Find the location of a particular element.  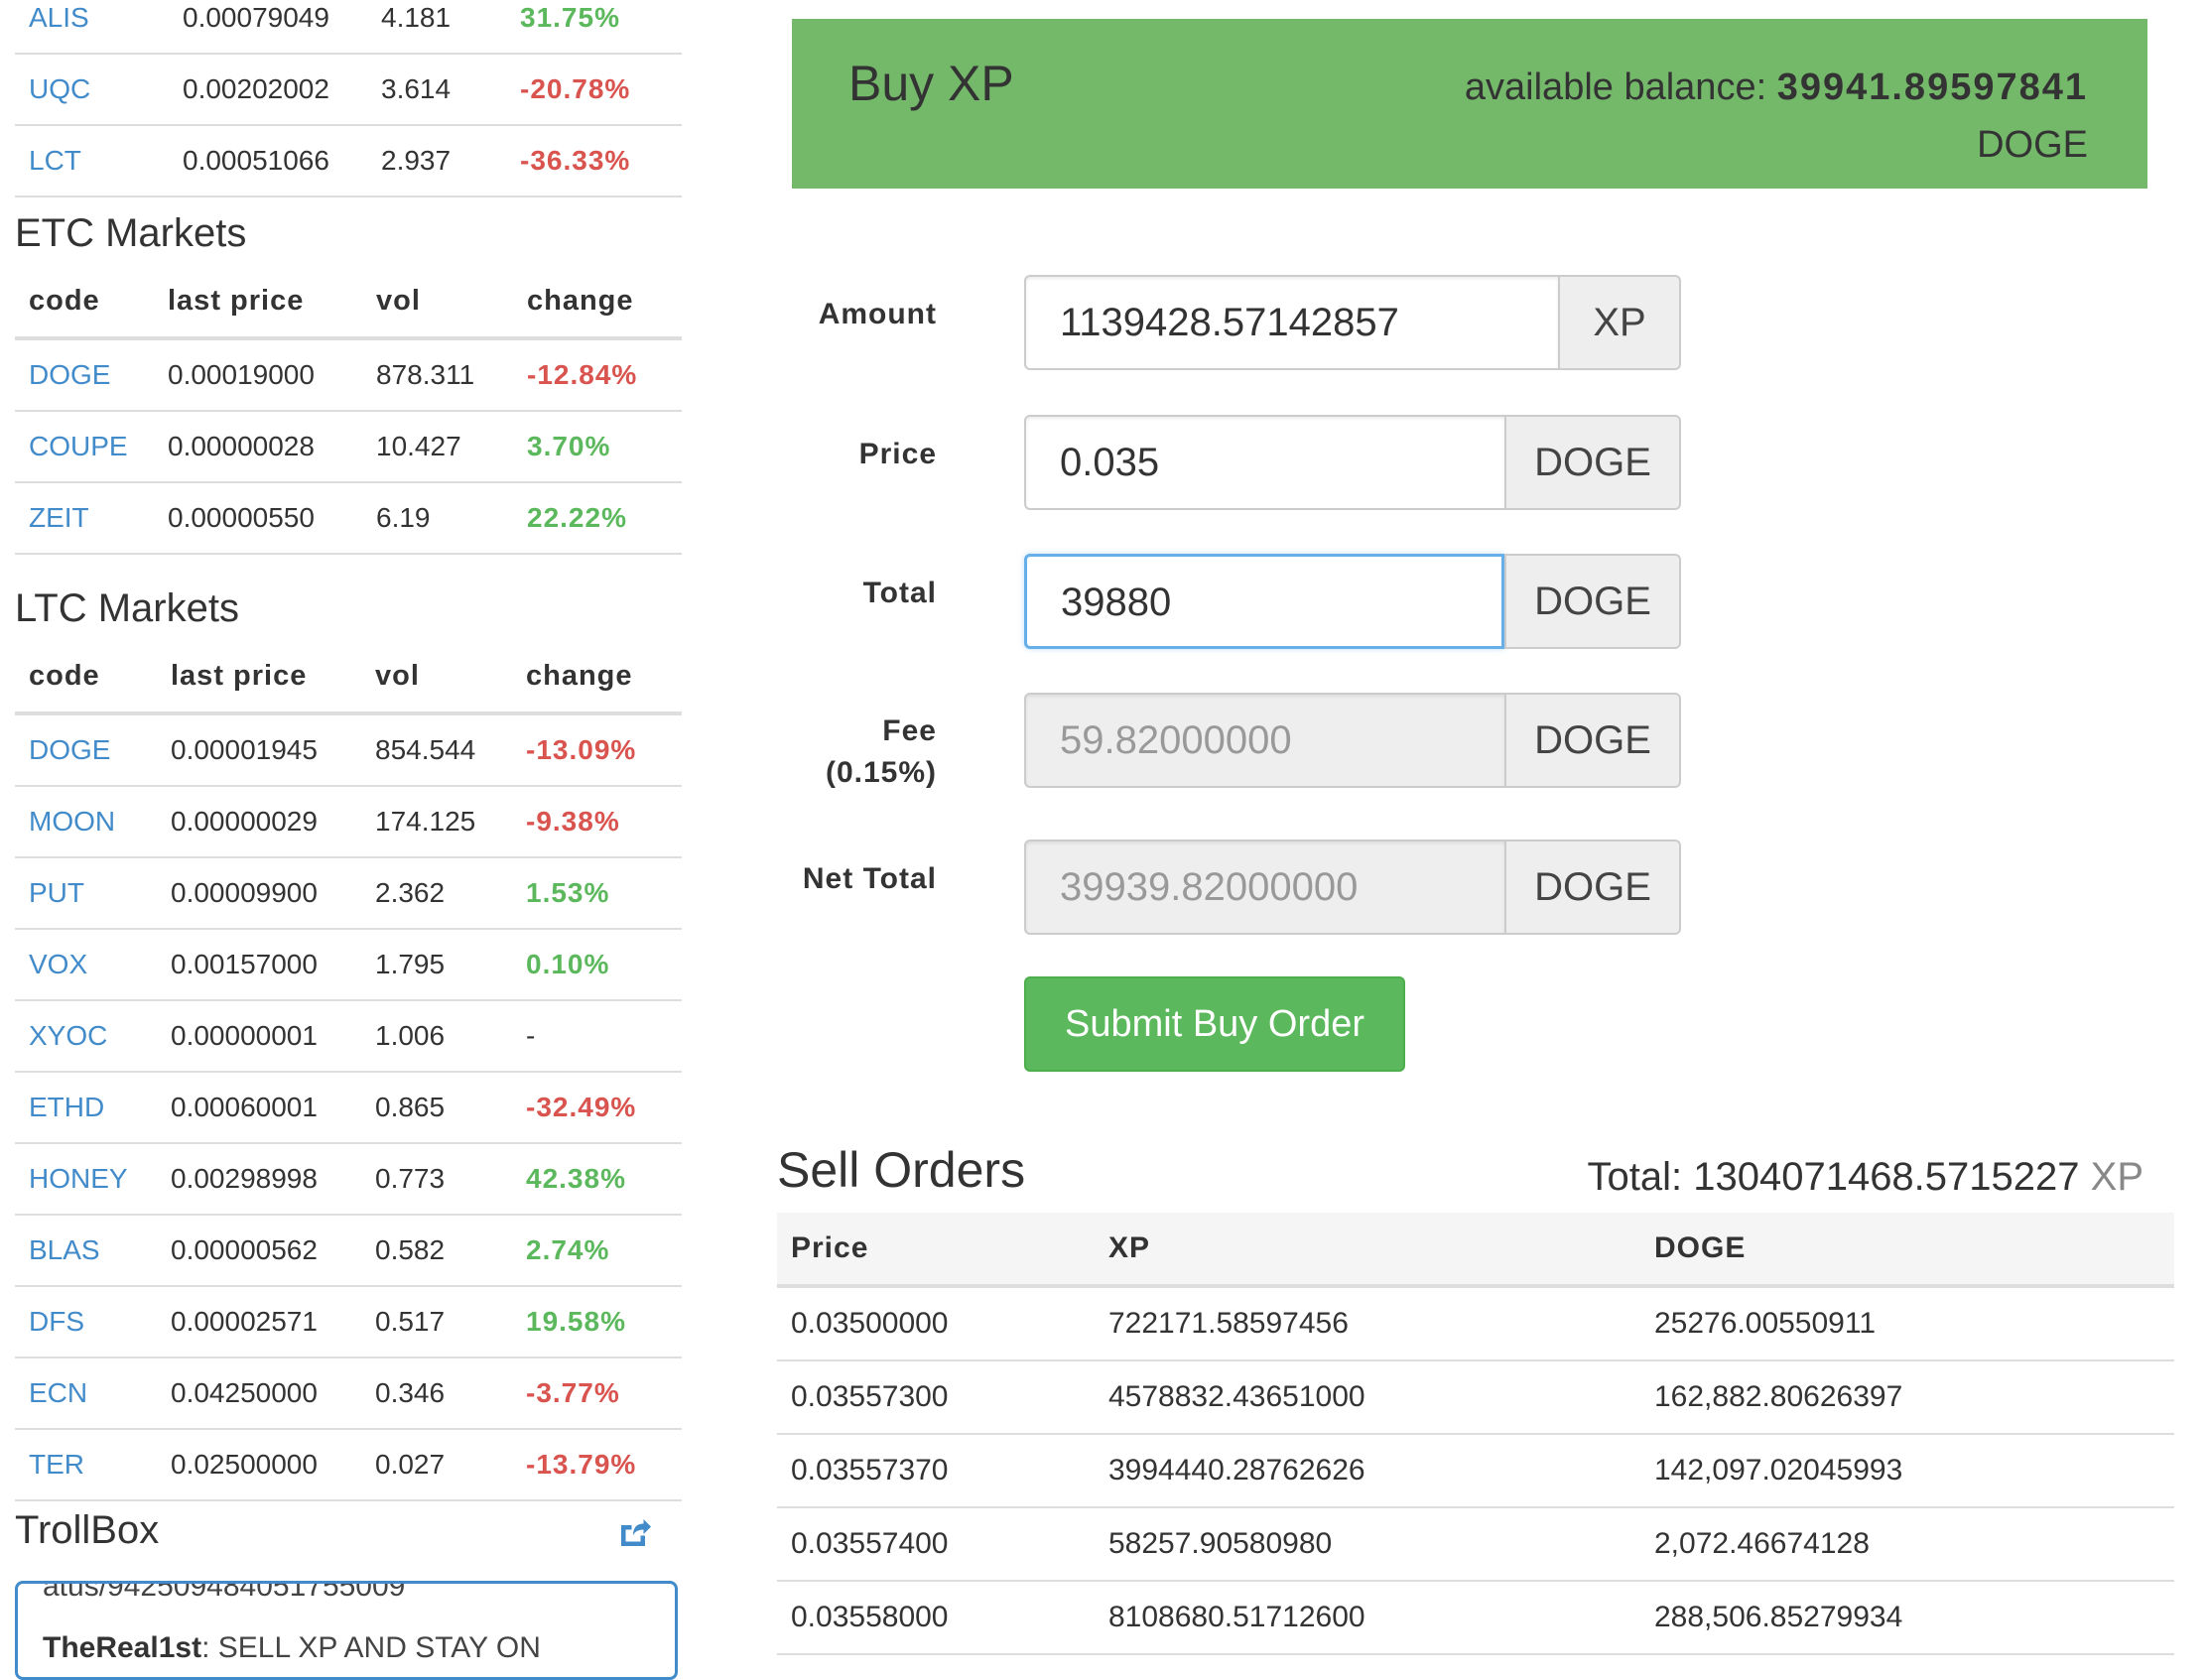

market-row: MOON 0.00000029 174.125 -9.38% is located at coordinates (348, 822).